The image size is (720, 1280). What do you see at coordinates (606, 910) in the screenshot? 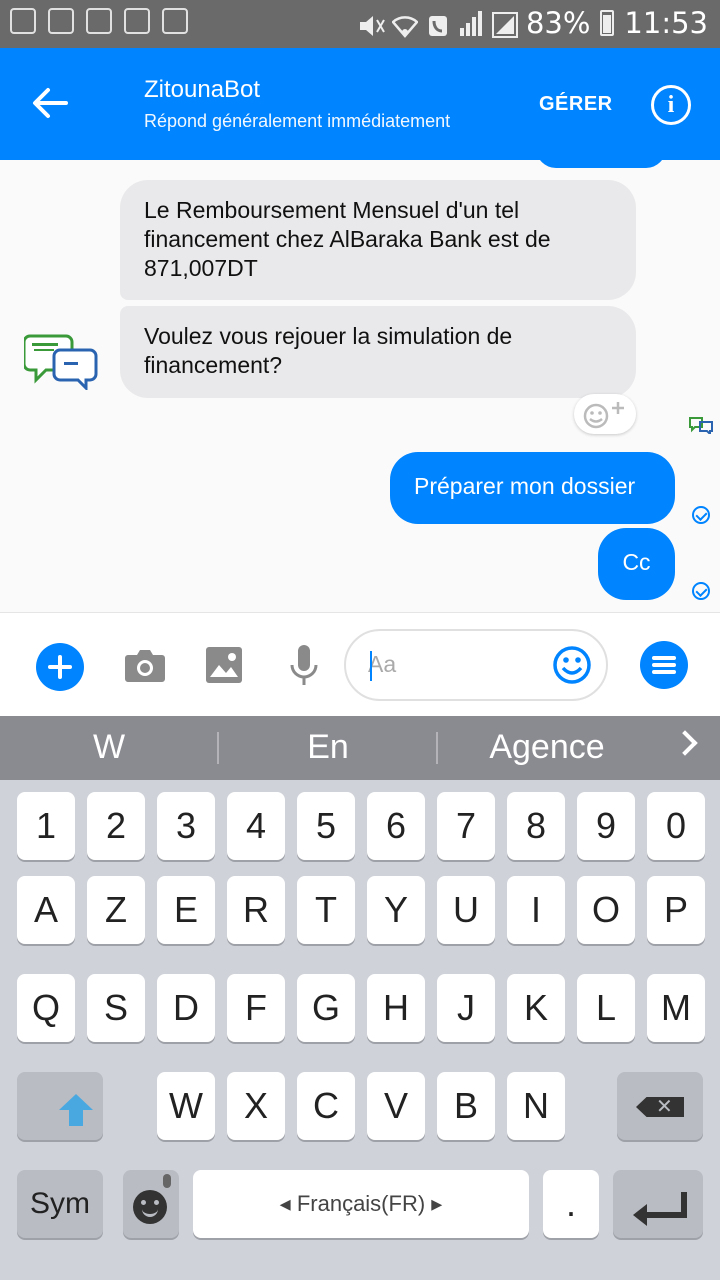
I see `key: O` at bounding box center [606, 910].